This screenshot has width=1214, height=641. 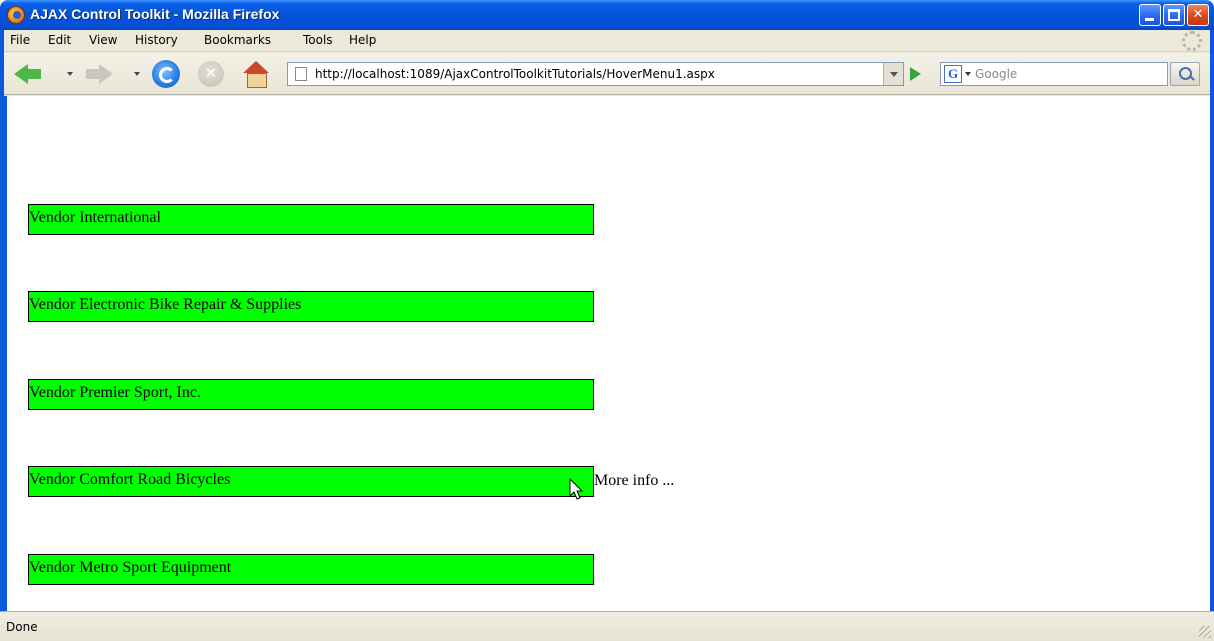 What do you see at coordinates (311, 219) in the screenshot?
I see `vendor-panel-1: Vendor International` at bounding box center [311, 219].